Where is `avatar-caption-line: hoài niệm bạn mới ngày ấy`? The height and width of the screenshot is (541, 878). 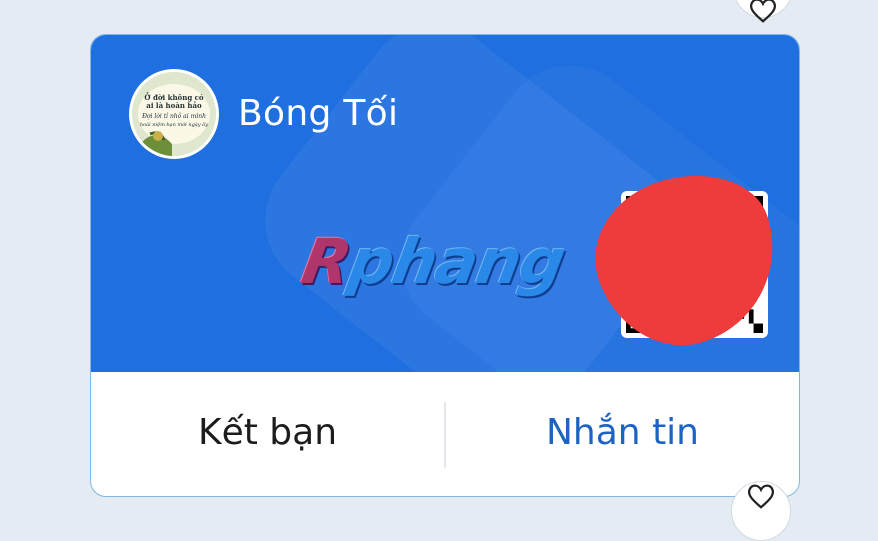
avatar-caption-line: hoài niệm bạn mới ngày ấy is located at coordinates (174, 125).